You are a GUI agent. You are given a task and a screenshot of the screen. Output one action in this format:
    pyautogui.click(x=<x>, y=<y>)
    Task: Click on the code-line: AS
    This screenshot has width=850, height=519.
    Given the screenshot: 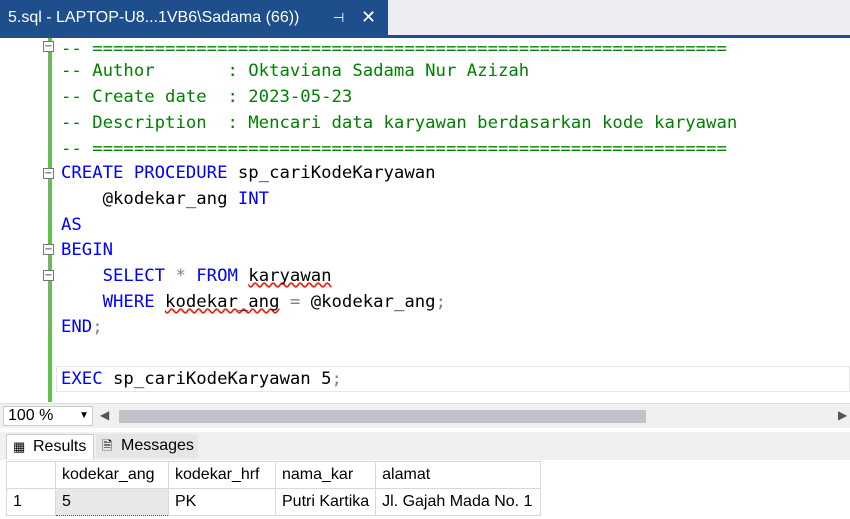 What is the action you would take?
    pyautogui.click(x=71, y=225)
    